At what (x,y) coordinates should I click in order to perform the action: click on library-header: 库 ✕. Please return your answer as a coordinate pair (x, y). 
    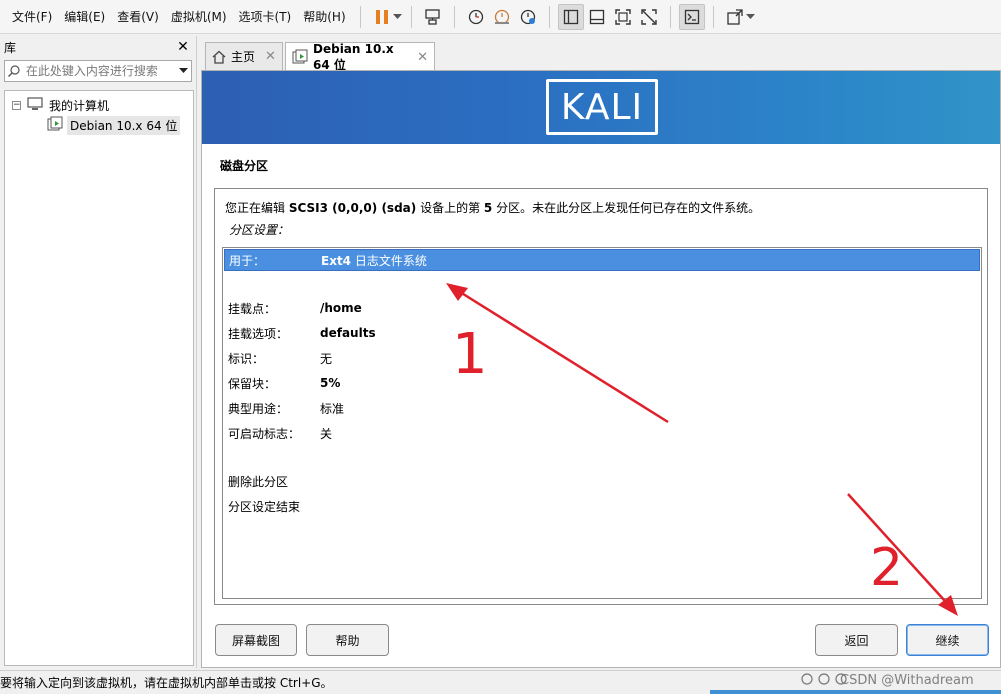
    Looking at the image, I should click on (98, 47).